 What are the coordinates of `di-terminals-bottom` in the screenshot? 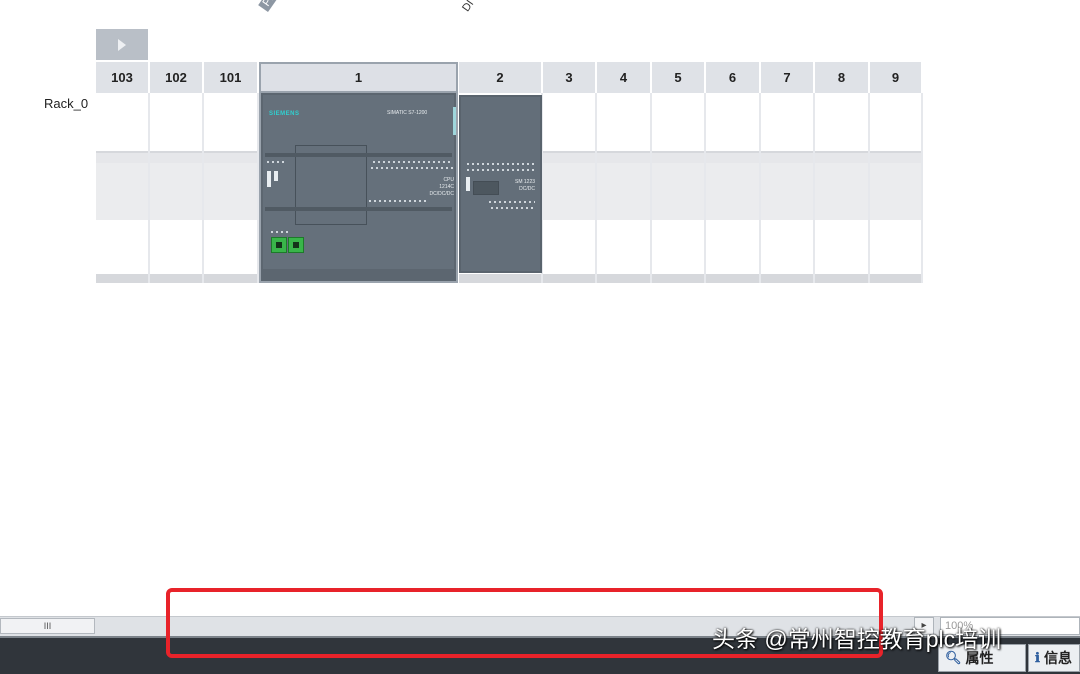 It's located at (513, 208).